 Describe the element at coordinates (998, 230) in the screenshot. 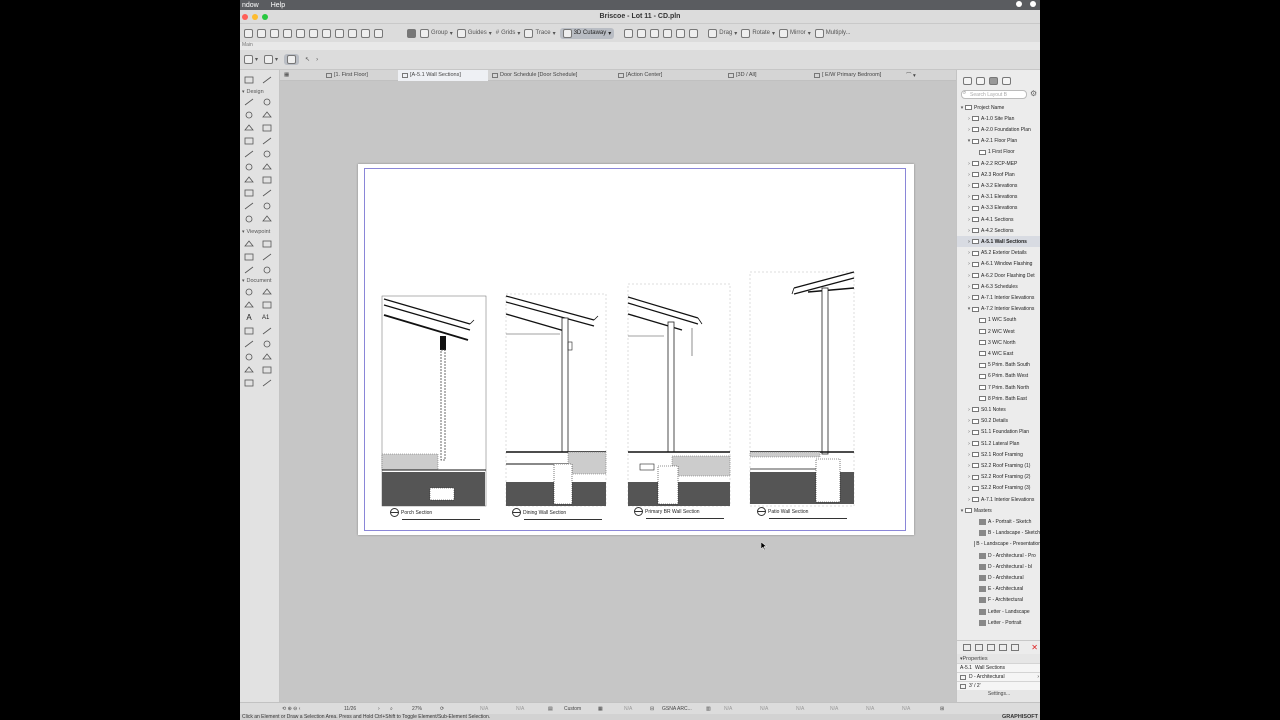

I see `navigator-item: › A-4.2 Sections` at that location.